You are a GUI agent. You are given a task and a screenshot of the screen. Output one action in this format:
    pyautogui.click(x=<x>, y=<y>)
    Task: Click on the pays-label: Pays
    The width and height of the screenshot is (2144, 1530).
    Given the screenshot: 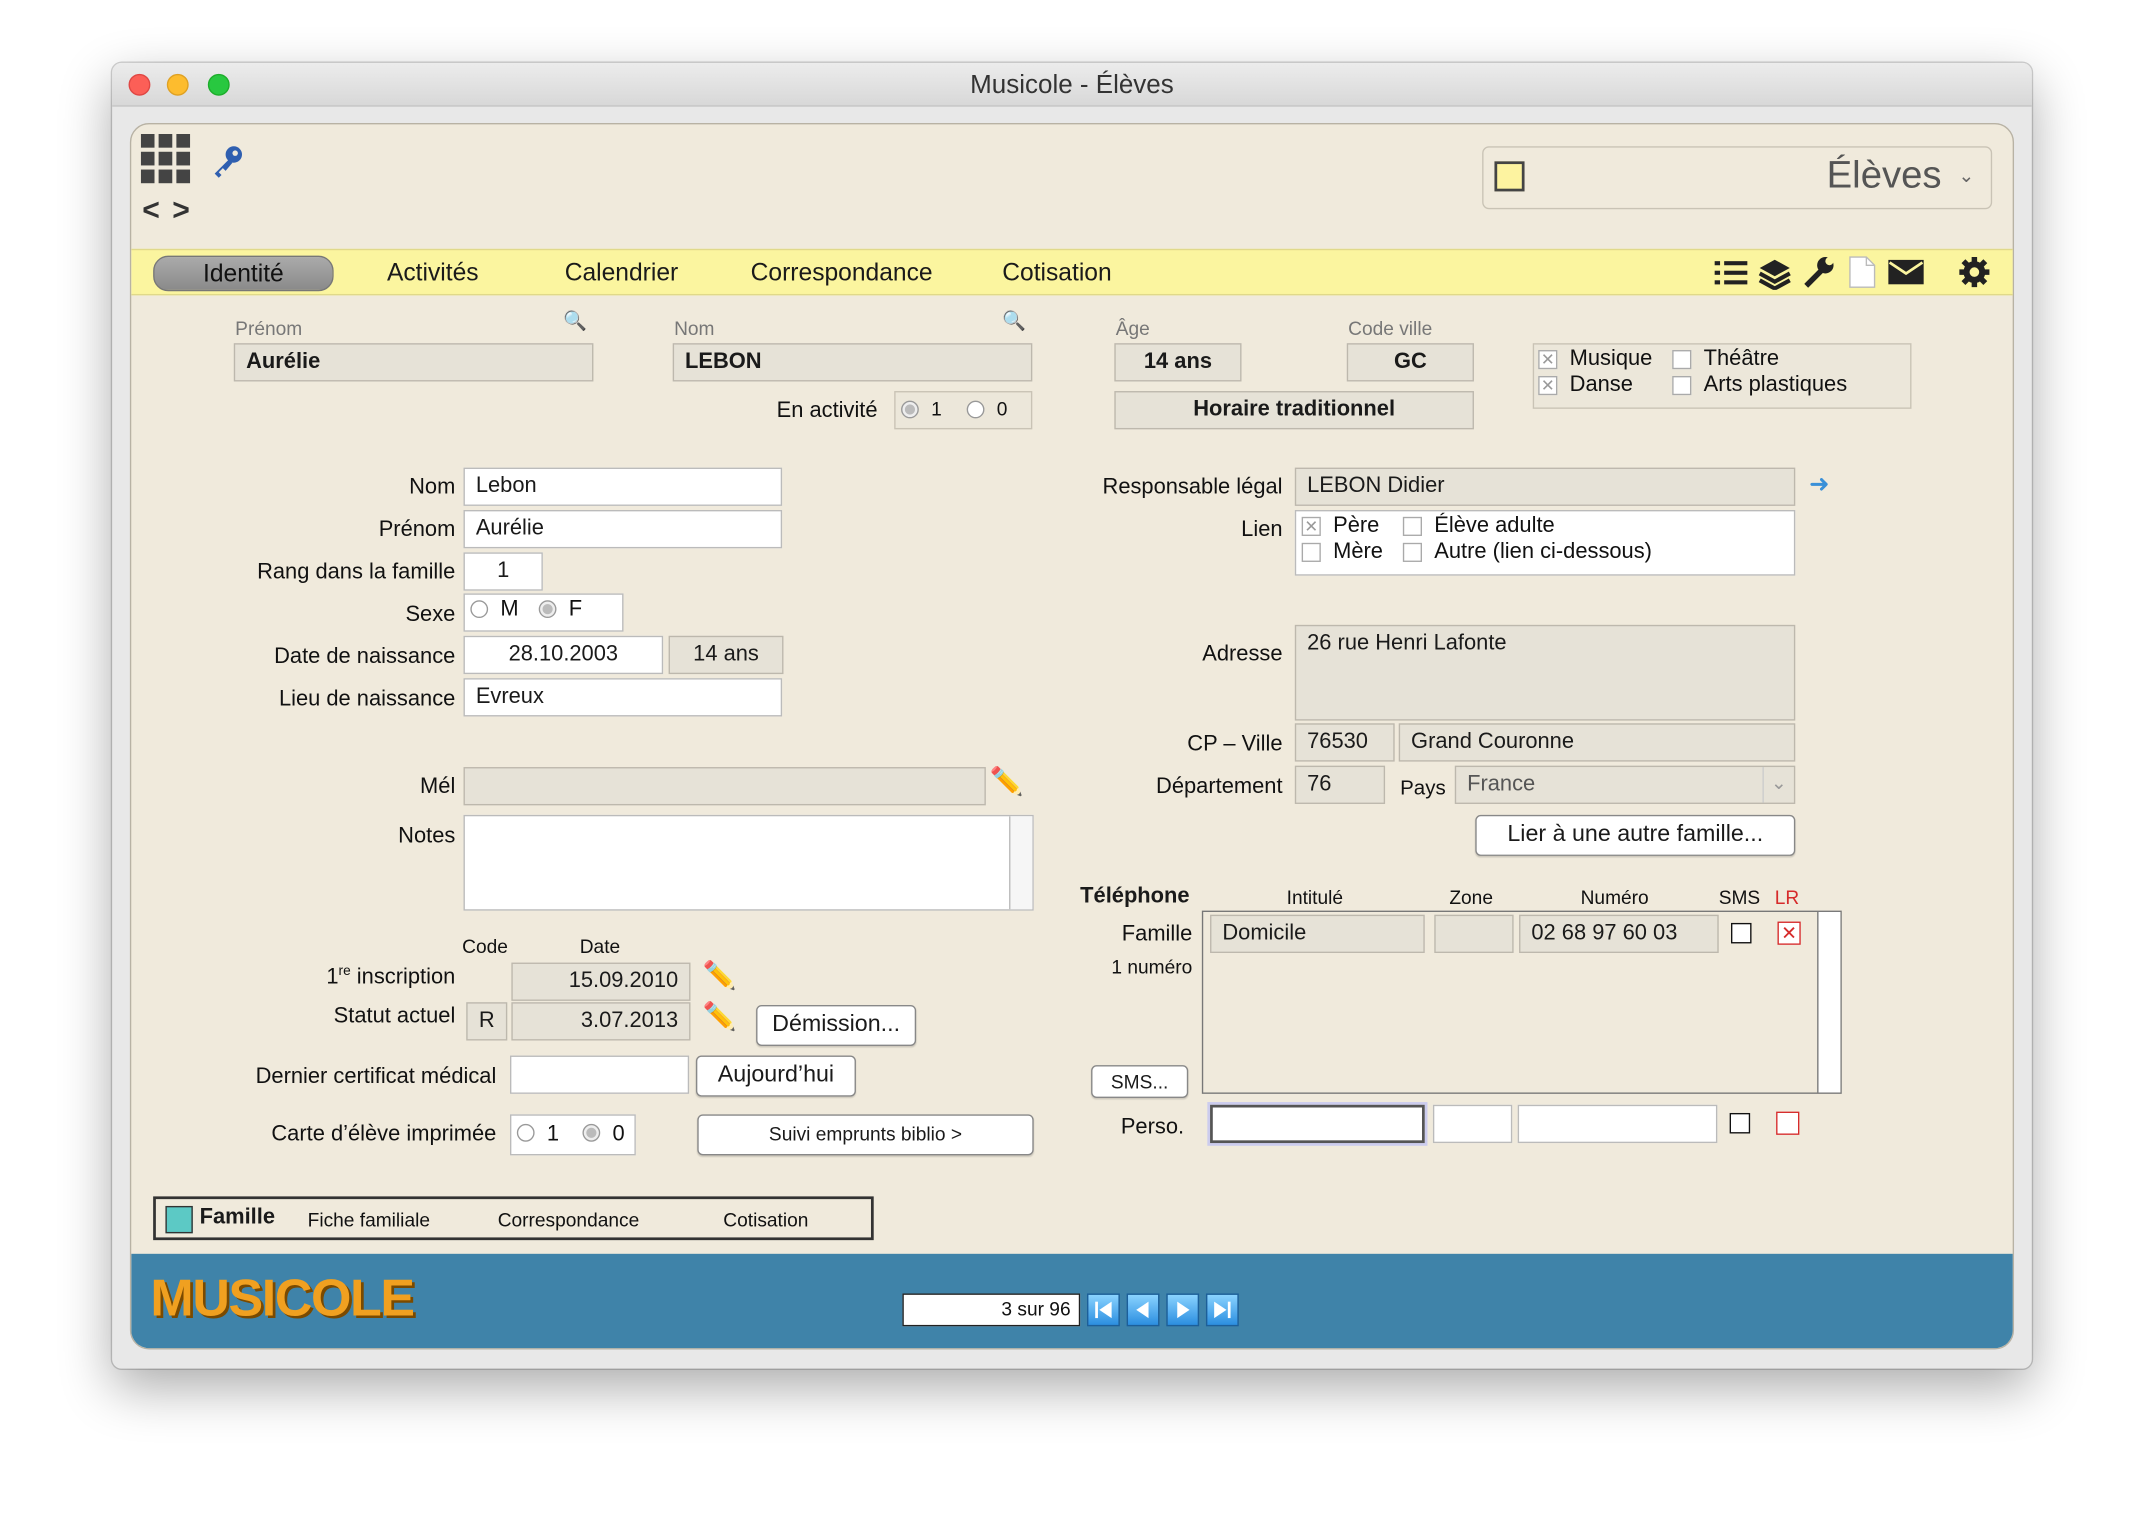 What is the action you would take?
    pyautogui.click(x=1423, y=788)
    